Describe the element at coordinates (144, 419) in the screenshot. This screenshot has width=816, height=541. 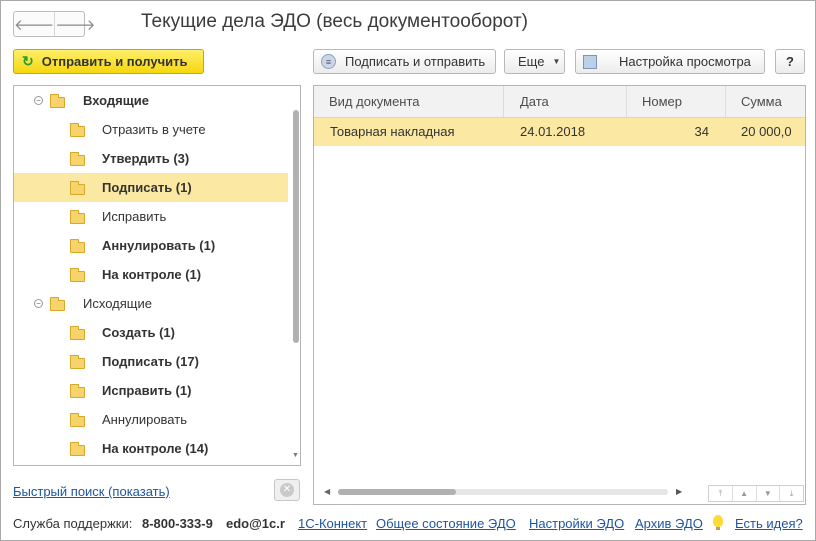
I see `tree-item-label: Аннулировать` at that location.